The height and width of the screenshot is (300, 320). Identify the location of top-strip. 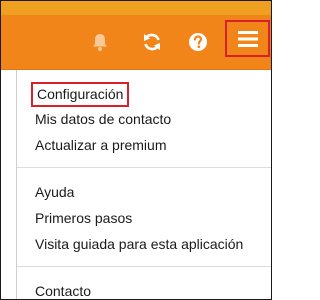
(136, 8).